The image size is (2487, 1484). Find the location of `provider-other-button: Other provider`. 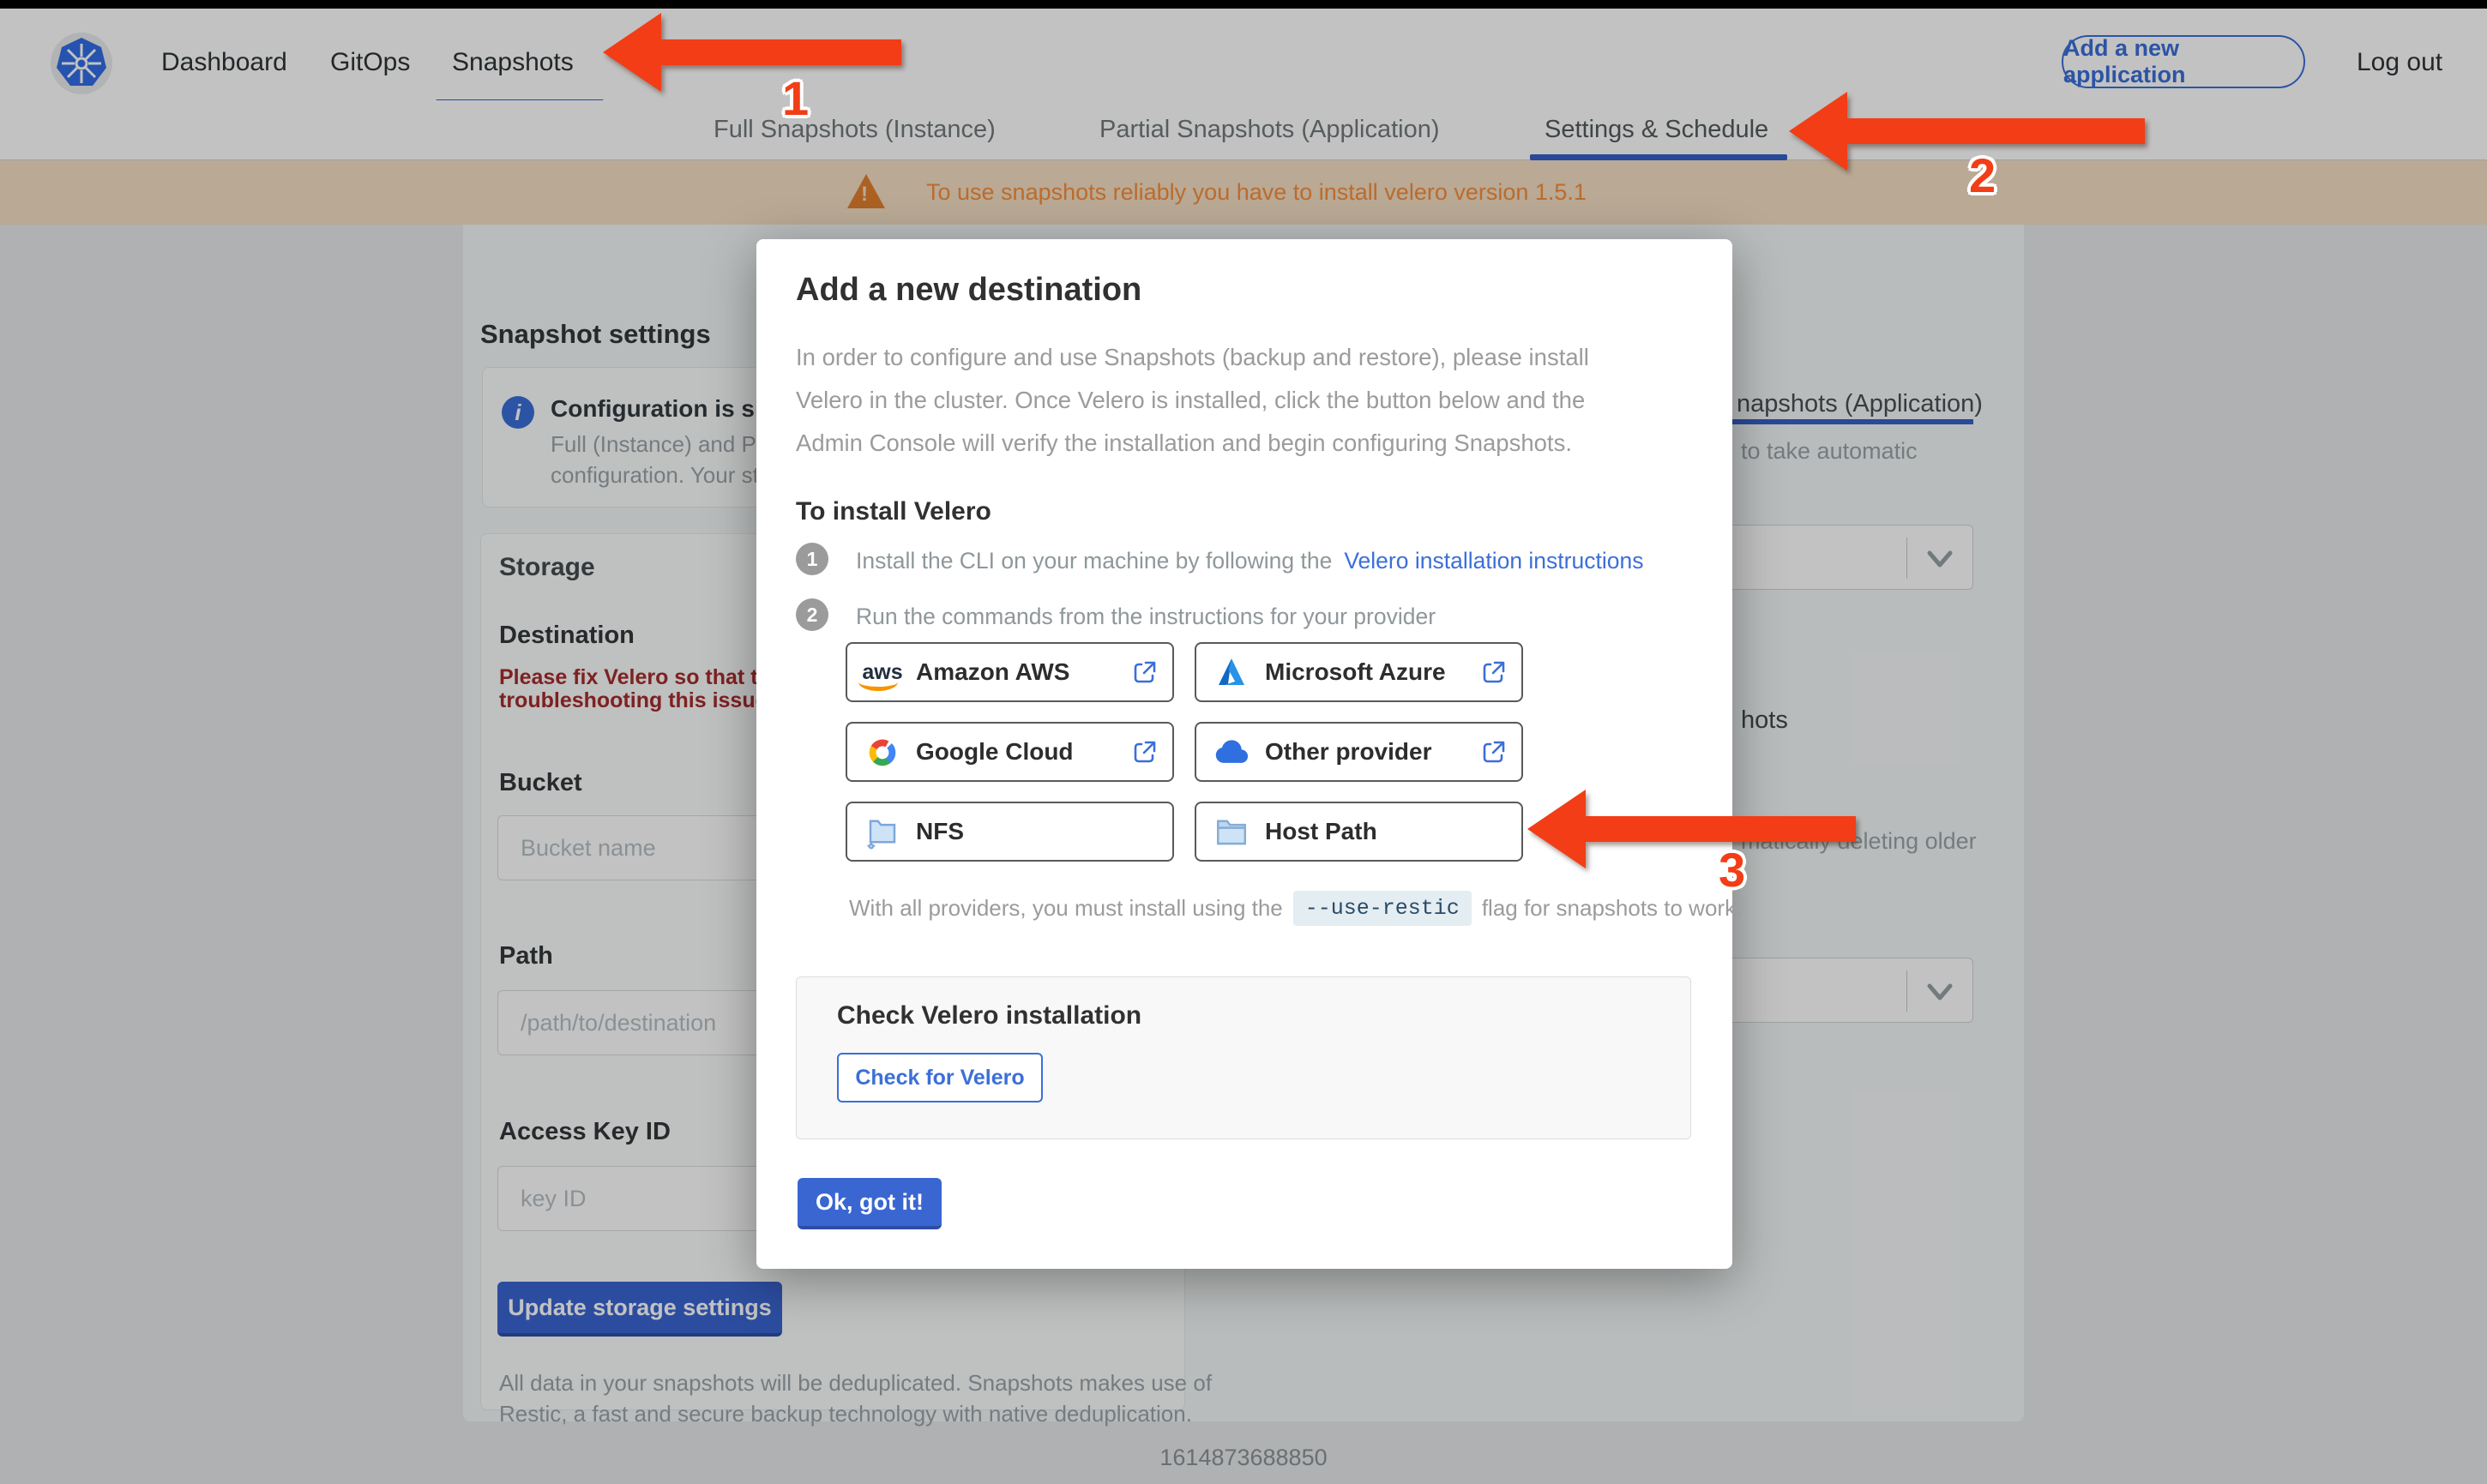

provider-other-button: Other provider is located at coordinates (1359, 752).